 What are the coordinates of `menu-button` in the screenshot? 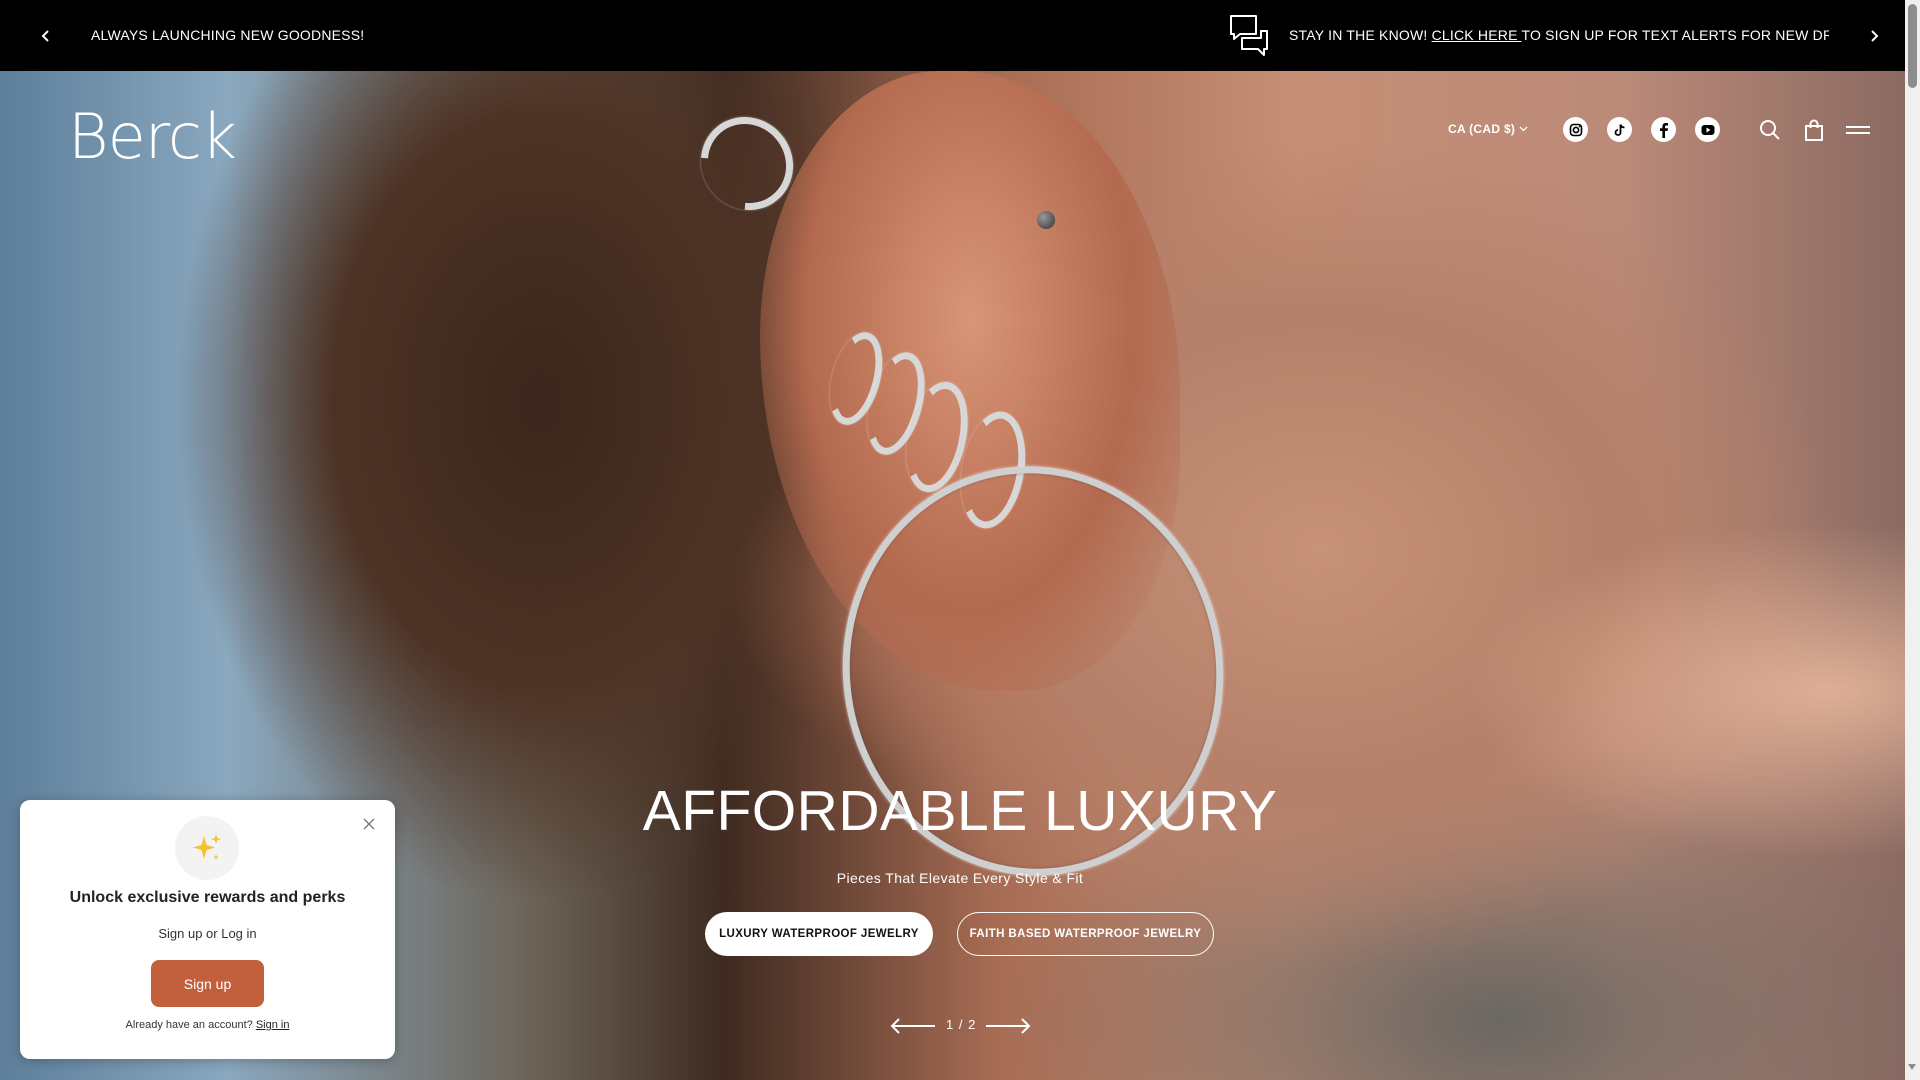 It's located at (1858, 130).